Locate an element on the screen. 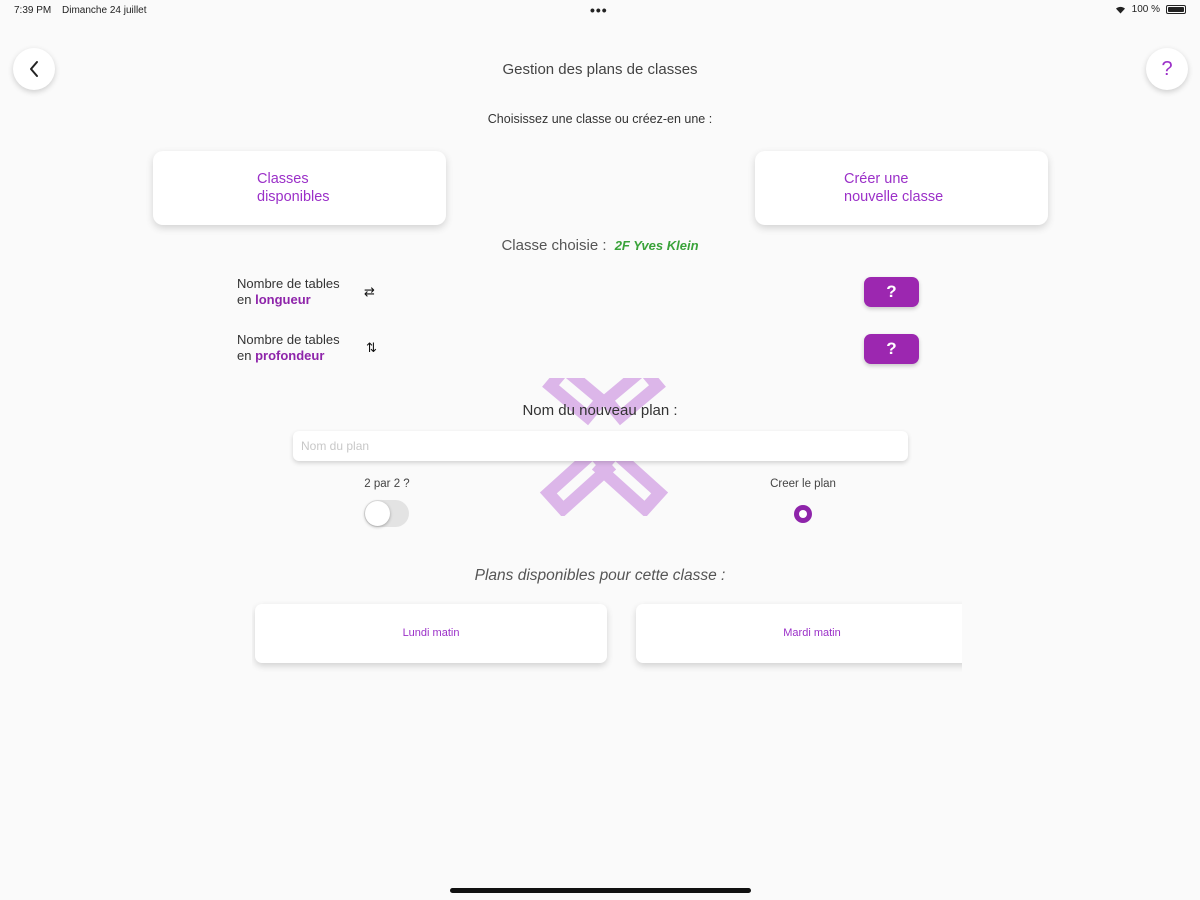 This screenshot has width=1200, height=900. tables-depth-line-1: Nombre de tables is located at coordinates (288, 339).